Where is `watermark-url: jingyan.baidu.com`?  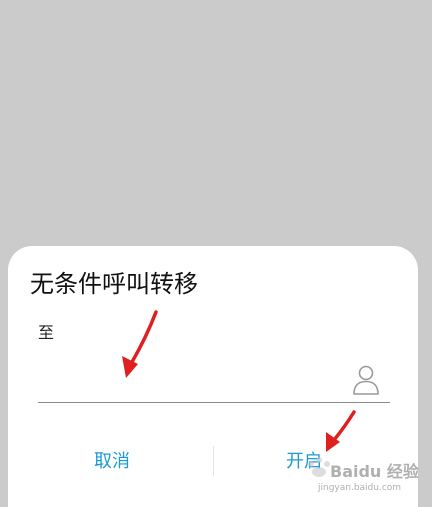 watermark-url: jingyan.baidu.com is located at coordinates (360, 488).